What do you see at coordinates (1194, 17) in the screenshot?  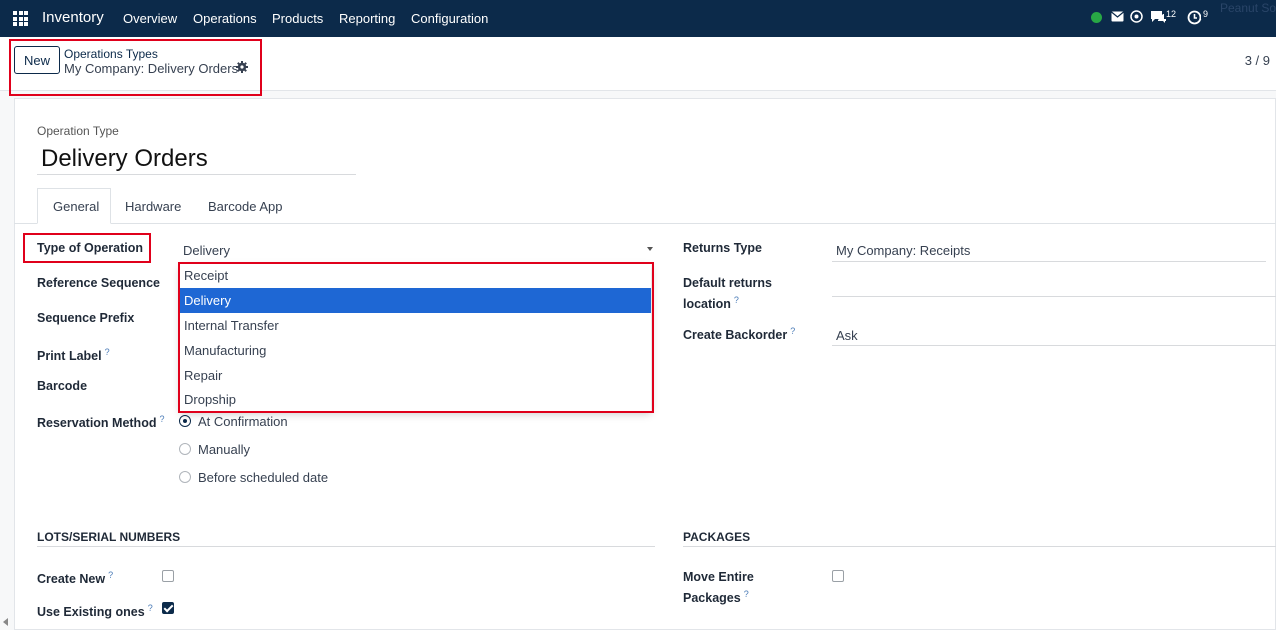 I see `activities-clock-icon` at bounding box center [1194, 17].